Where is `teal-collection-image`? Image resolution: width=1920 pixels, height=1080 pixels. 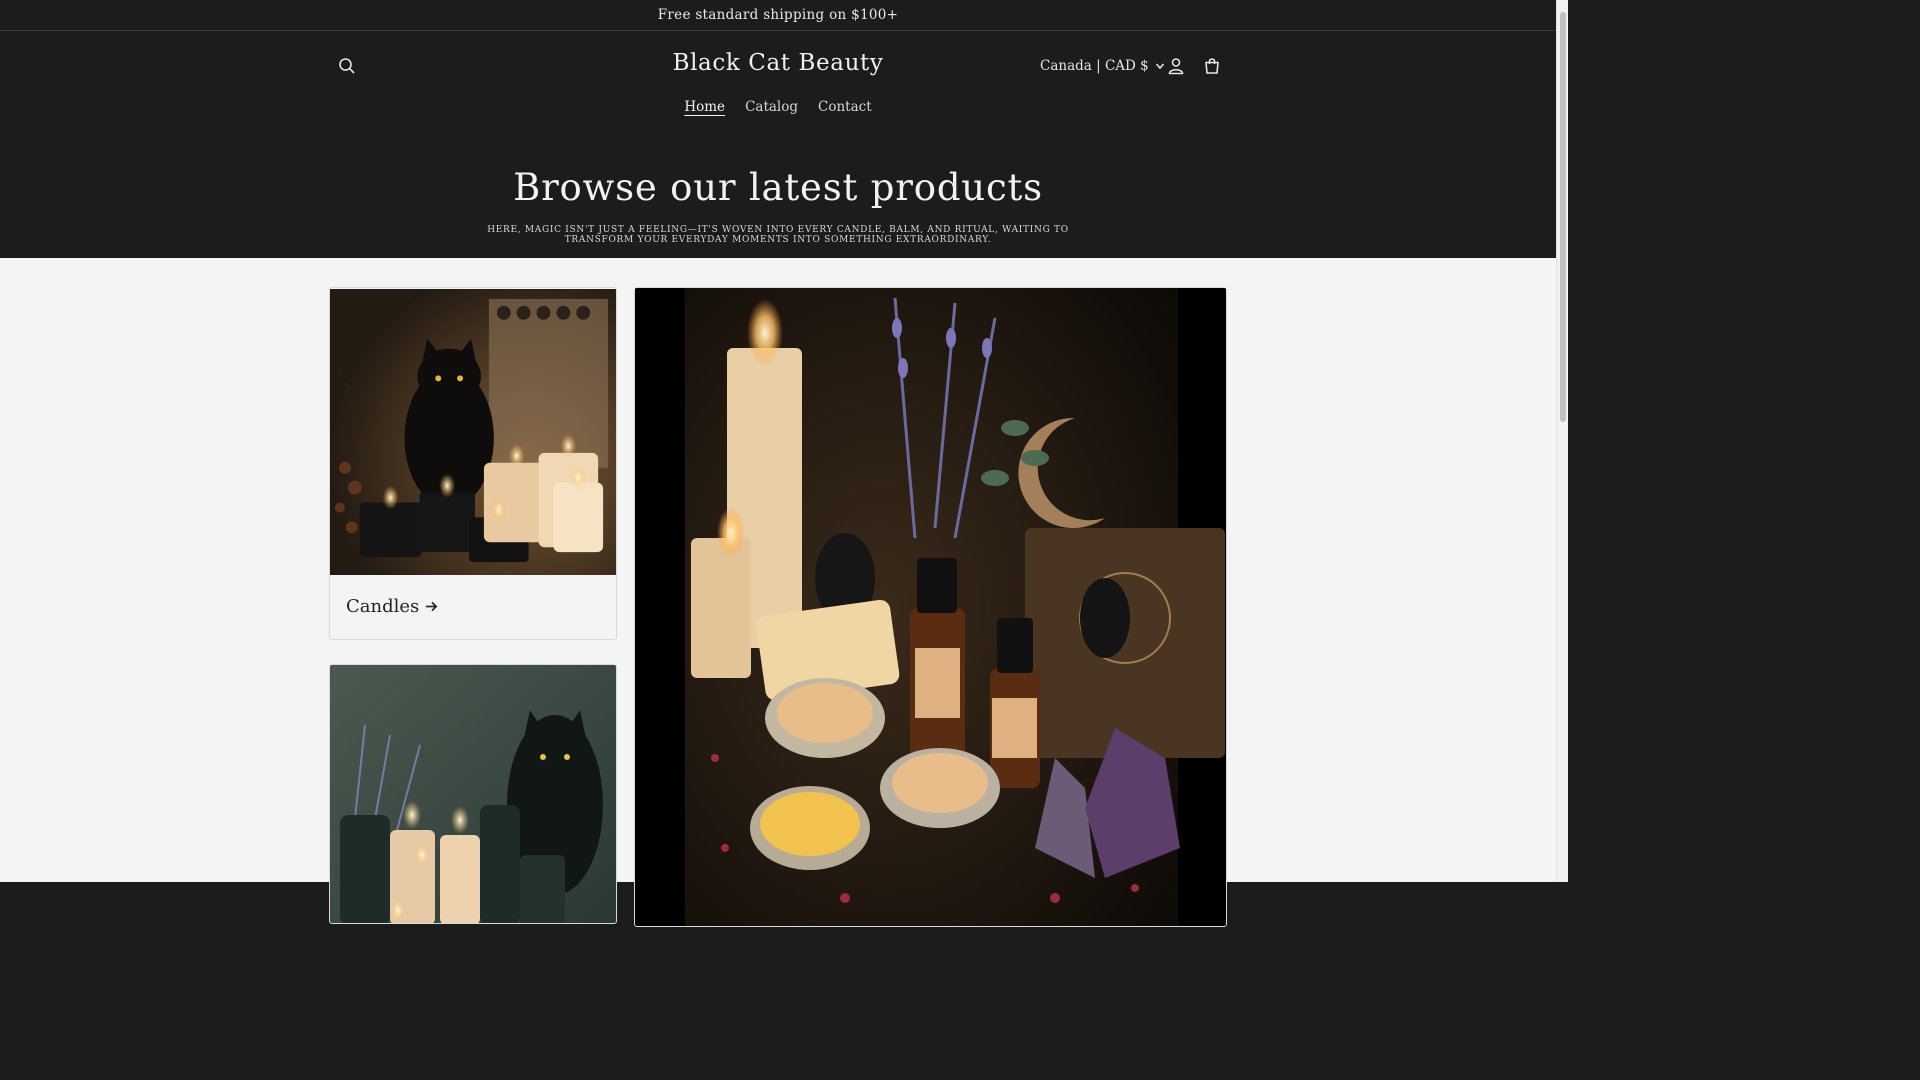 teal-collection-image is located at coordinates (473, 794).